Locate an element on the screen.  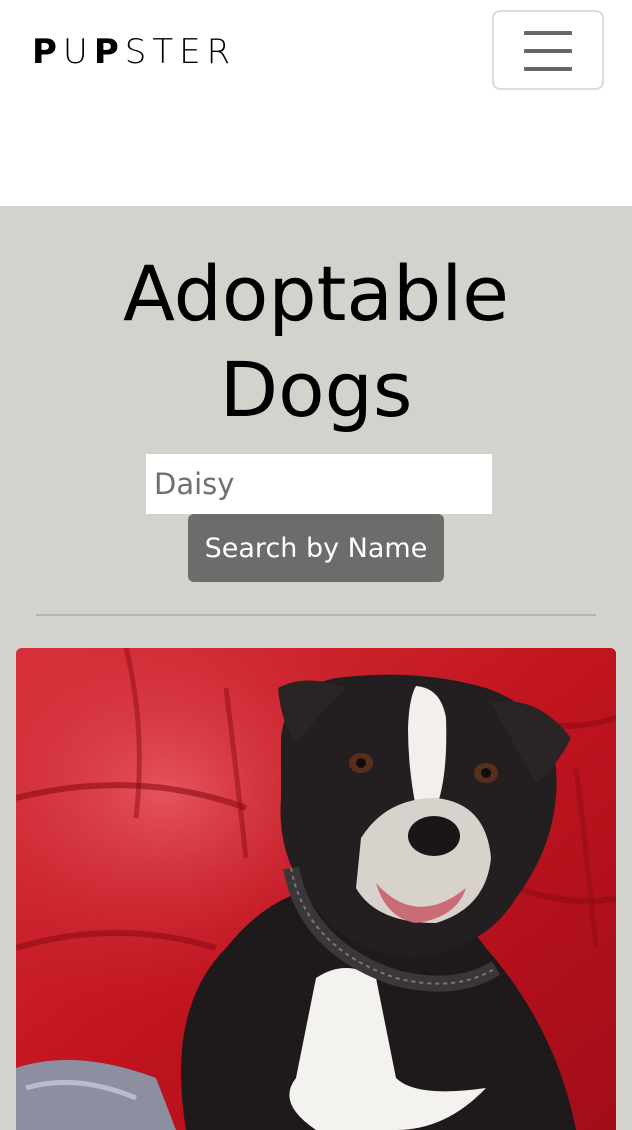
logo-letter: E is located at coordinates (190, 52).